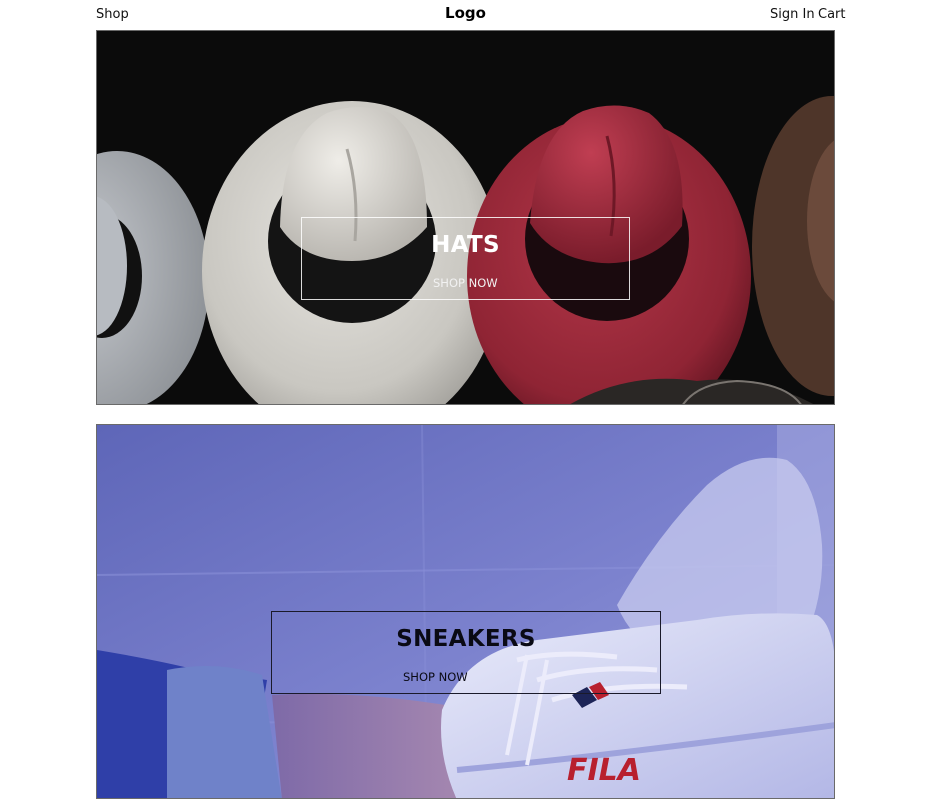 The height and width of the screenshot is (808, 931). Describe the element at coordinates (465, 283) in the screenshot. I see `hats-shop-now-link: SHOP NOW` at that location.